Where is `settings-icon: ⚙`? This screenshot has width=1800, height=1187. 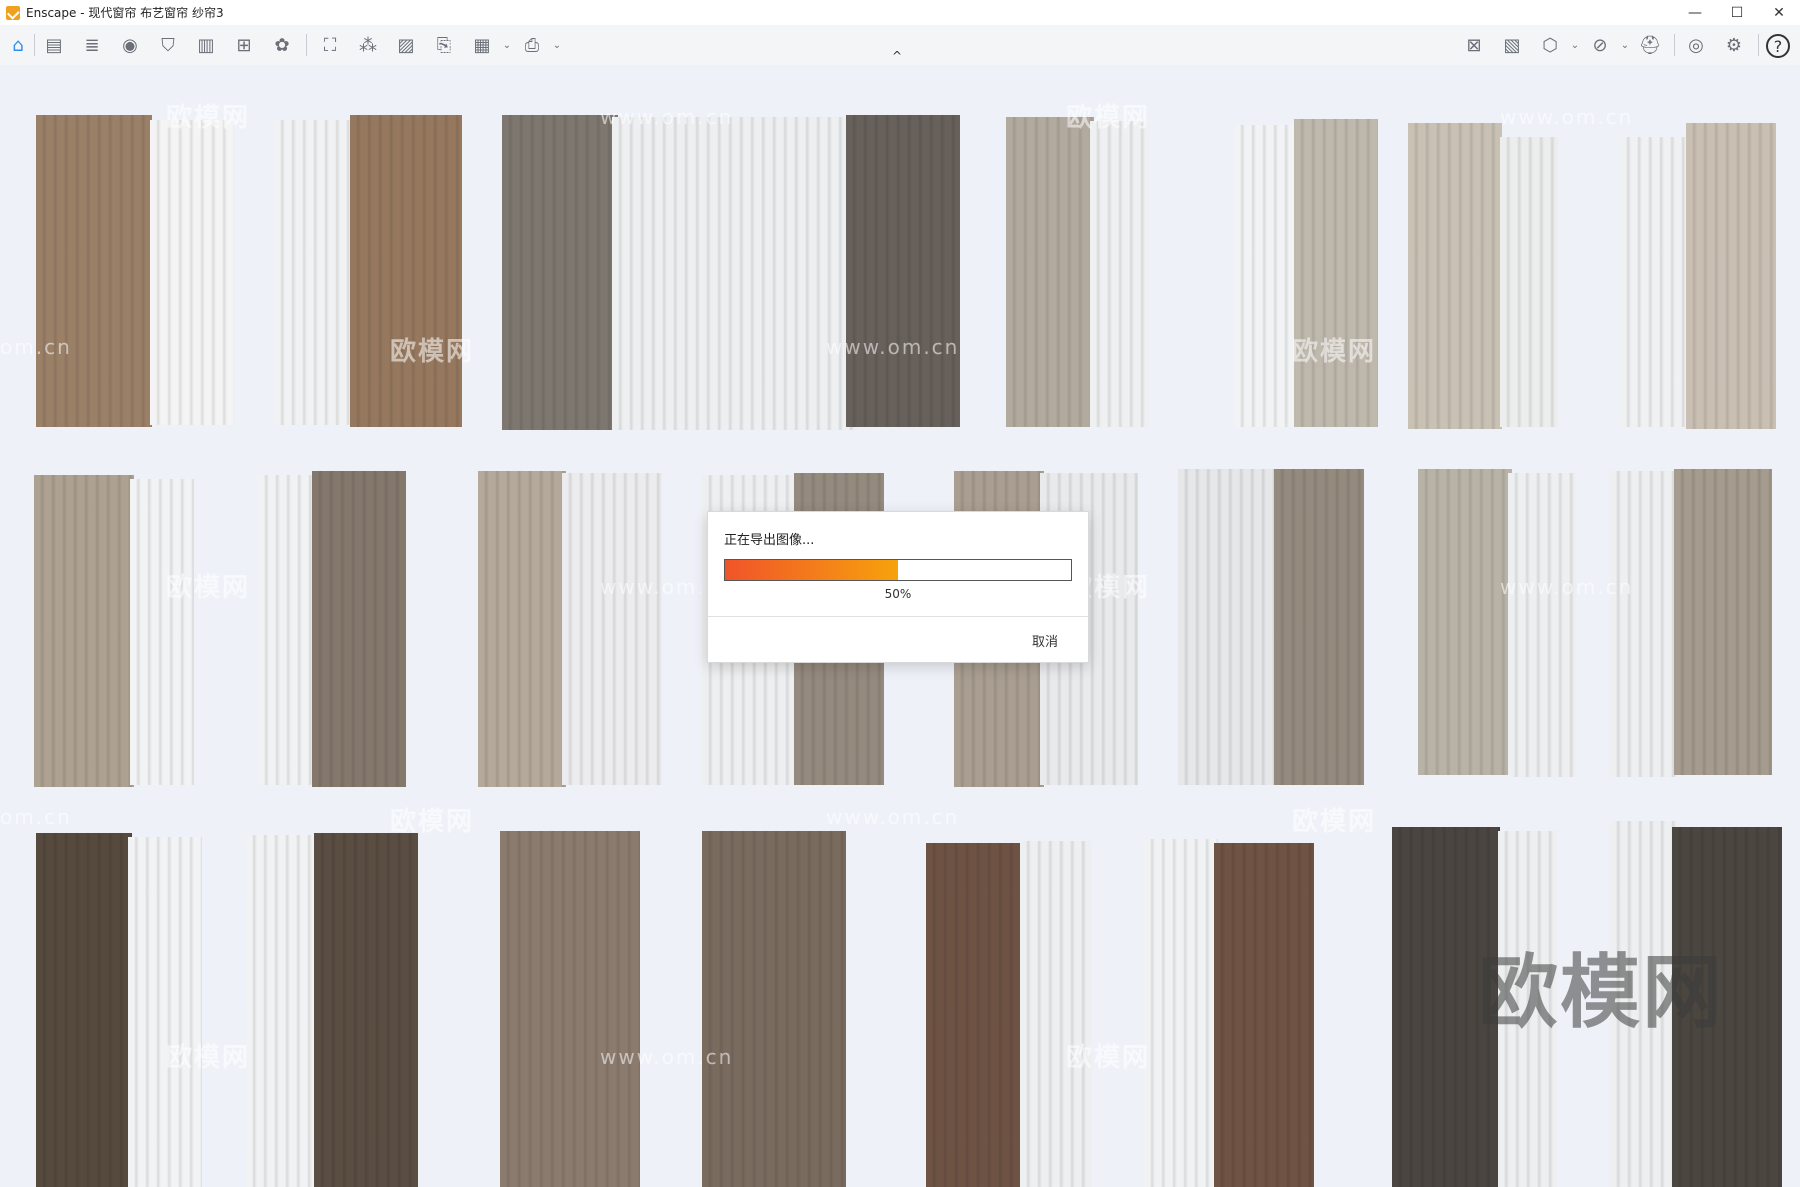
settings-icon: ⚙ is located at coordinates (1734, 45).